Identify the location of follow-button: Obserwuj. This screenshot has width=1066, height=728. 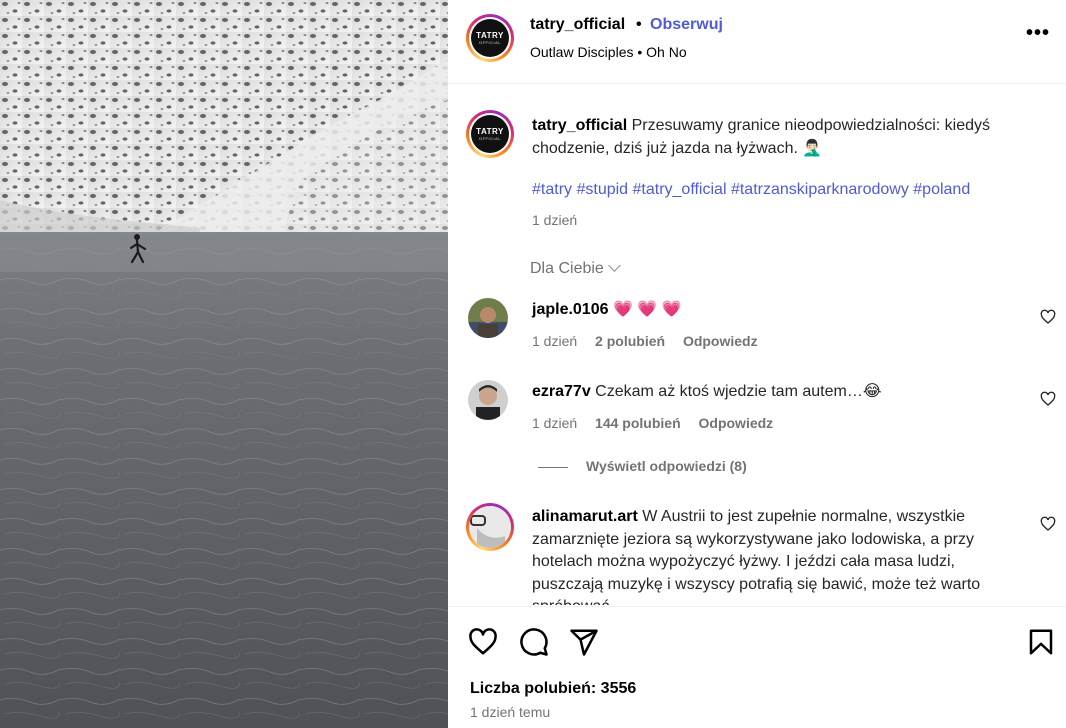
(686, 25).